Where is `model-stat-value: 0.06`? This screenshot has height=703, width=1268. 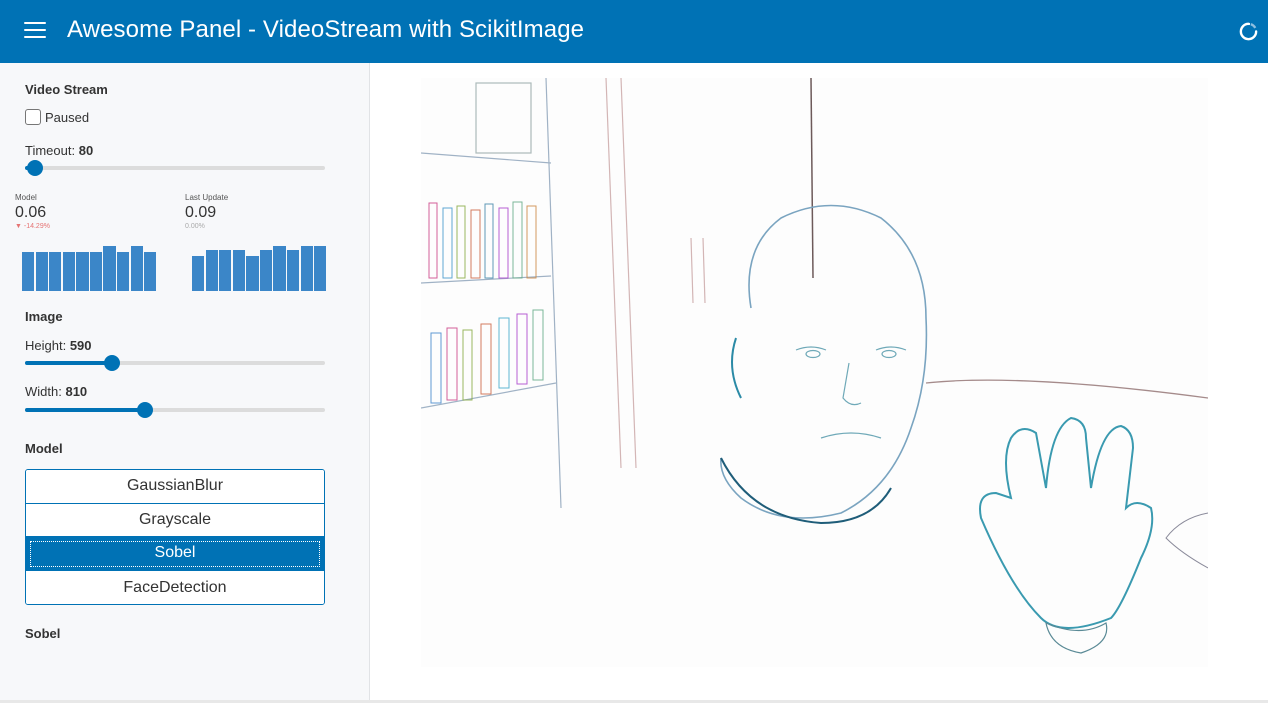
model-stat-value: 0.06 is located at coordinates (31, 212).